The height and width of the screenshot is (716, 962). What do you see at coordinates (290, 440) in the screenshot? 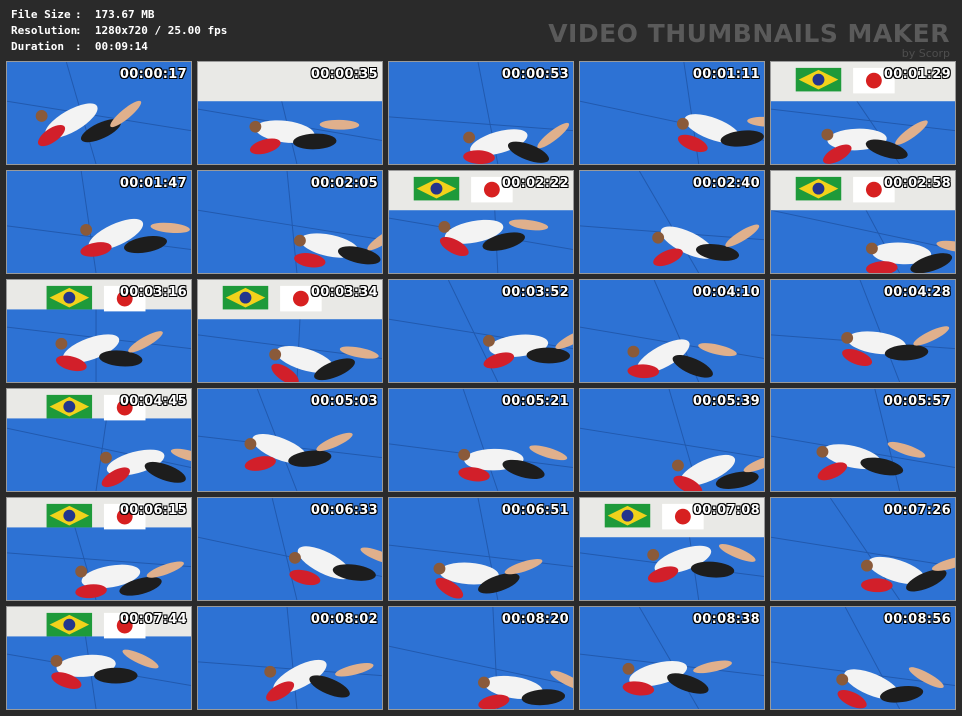
I see `video-thumbnail: 00:05:03` at bounding box center [290, 440].